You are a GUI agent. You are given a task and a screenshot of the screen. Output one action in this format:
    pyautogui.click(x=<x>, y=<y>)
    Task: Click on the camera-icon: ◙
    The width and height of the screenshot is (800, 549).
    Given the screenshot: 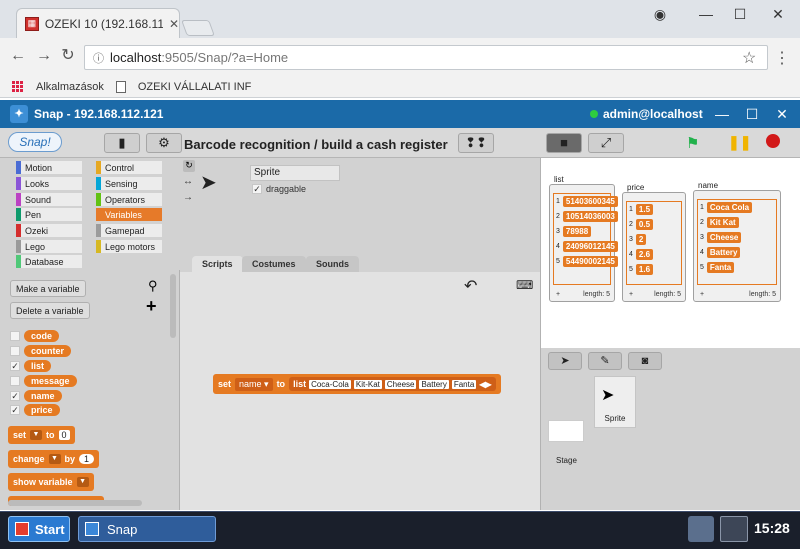 What is the action you would take?
    pyautogui.click(x=645, y=361)
    